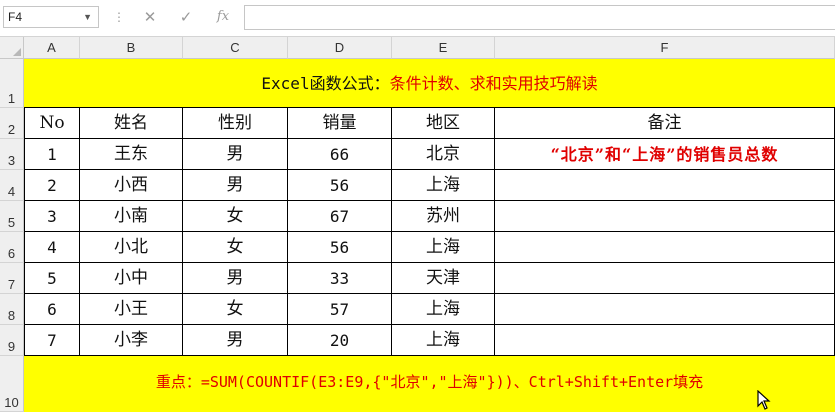  I want to click on header-cell-region: 地区, so click(443, 123).